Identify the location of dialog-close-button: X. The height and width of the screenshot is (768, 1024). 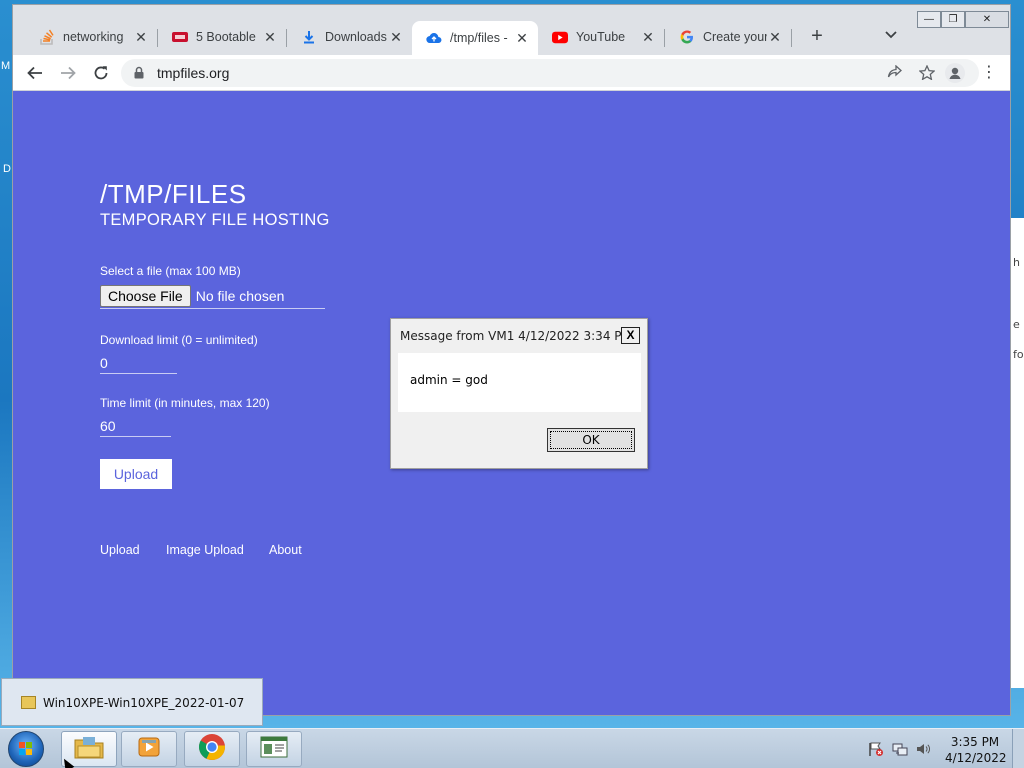
(630, 335).